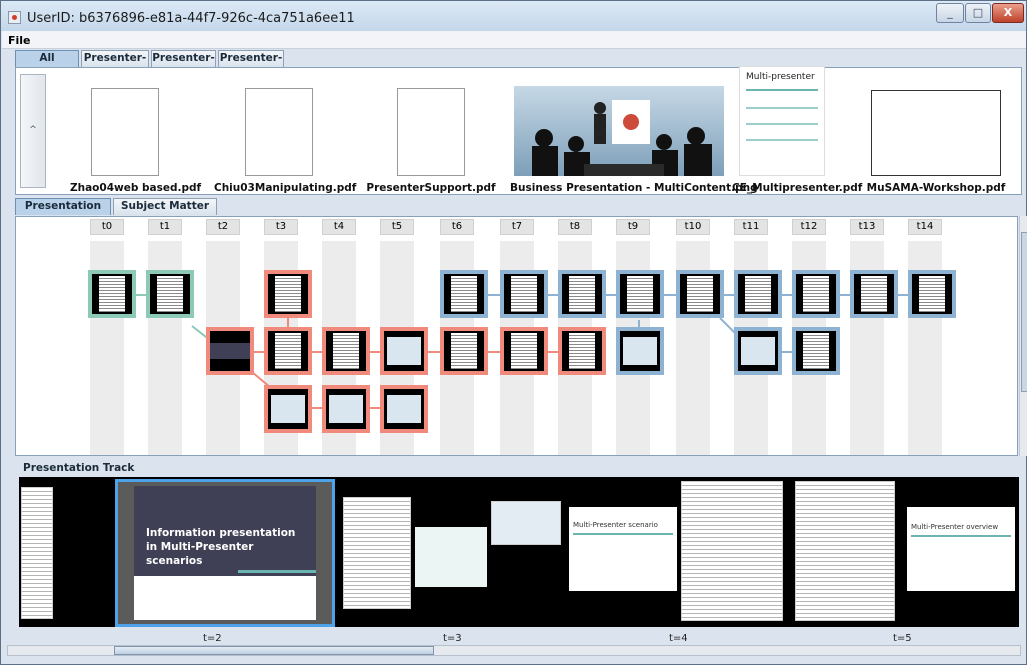  I want to click on content-item: Multi-presenter CE_Multipresenter.pdf, so click(797, 130).